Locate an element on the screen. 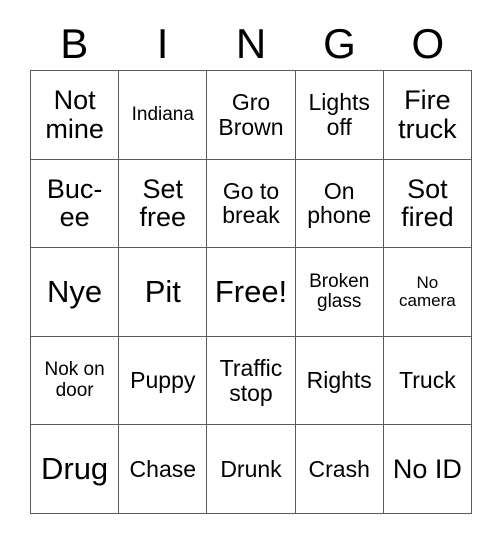 This screenshot has height=544, width=500. bingo-cell: Broken glass is located at coordinates (339, 292).